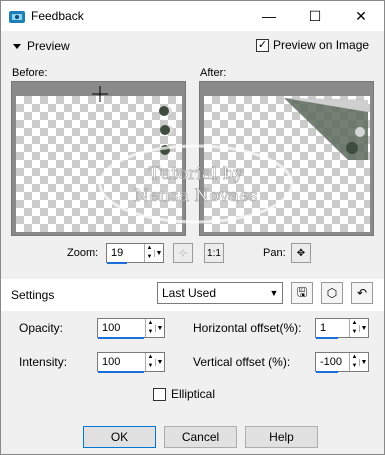 This screenshot has width=385, height=455. What do you see at coordinates (135, 253) in the screenshot?
I see `zoom-input: 19 ▲ ▼ ▼` at bounding box center [135, 253].